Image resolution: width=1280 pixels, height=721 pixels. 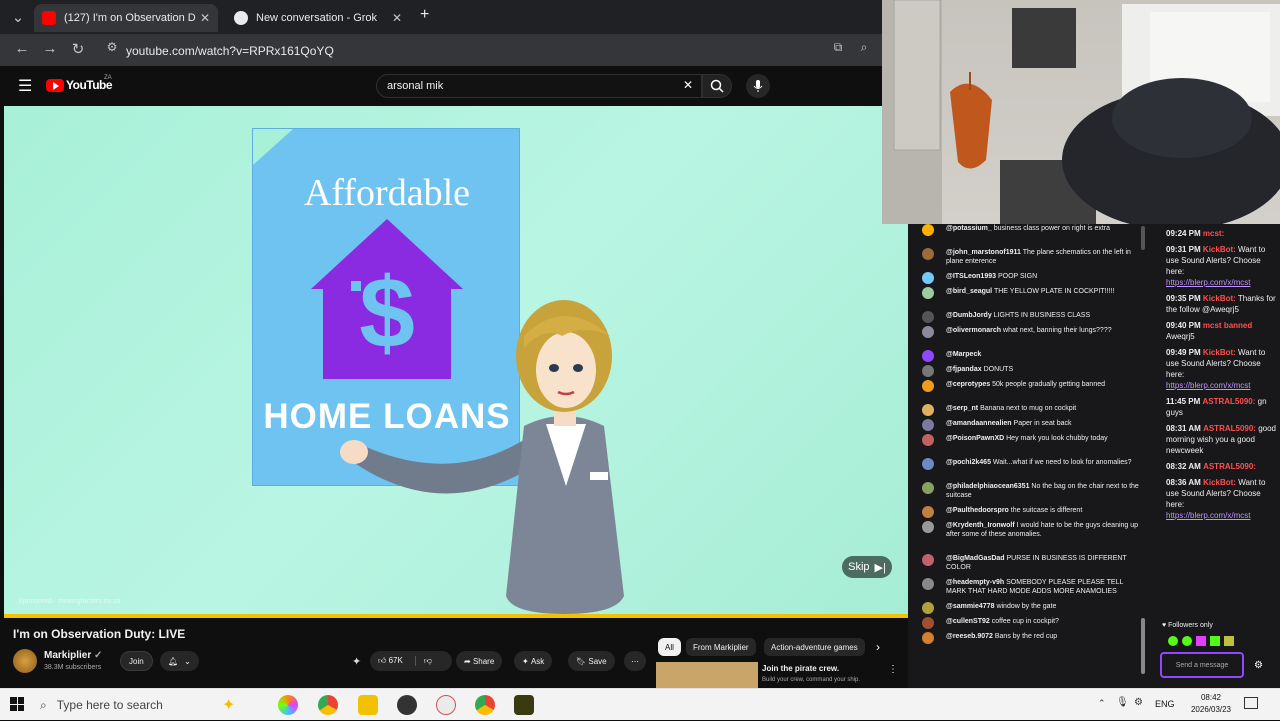 I want to click on chat-username: @potassium_, so click(x=969, y=228).